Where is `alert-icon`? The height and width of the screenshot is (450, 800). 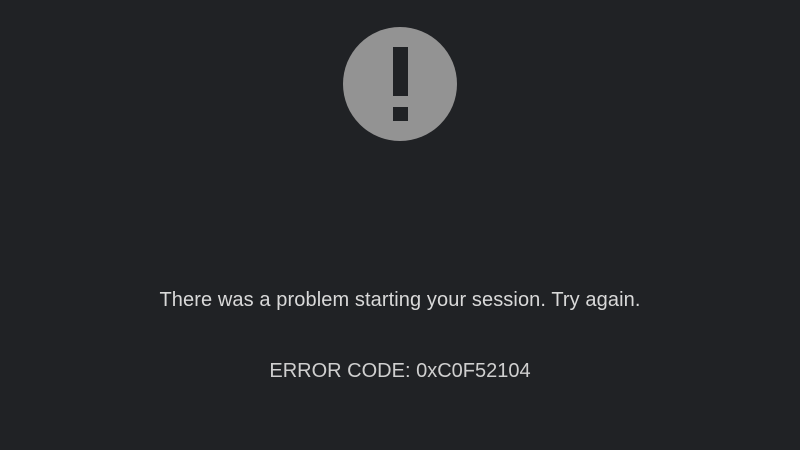
alert-icon is located at coordinates (400, 84).